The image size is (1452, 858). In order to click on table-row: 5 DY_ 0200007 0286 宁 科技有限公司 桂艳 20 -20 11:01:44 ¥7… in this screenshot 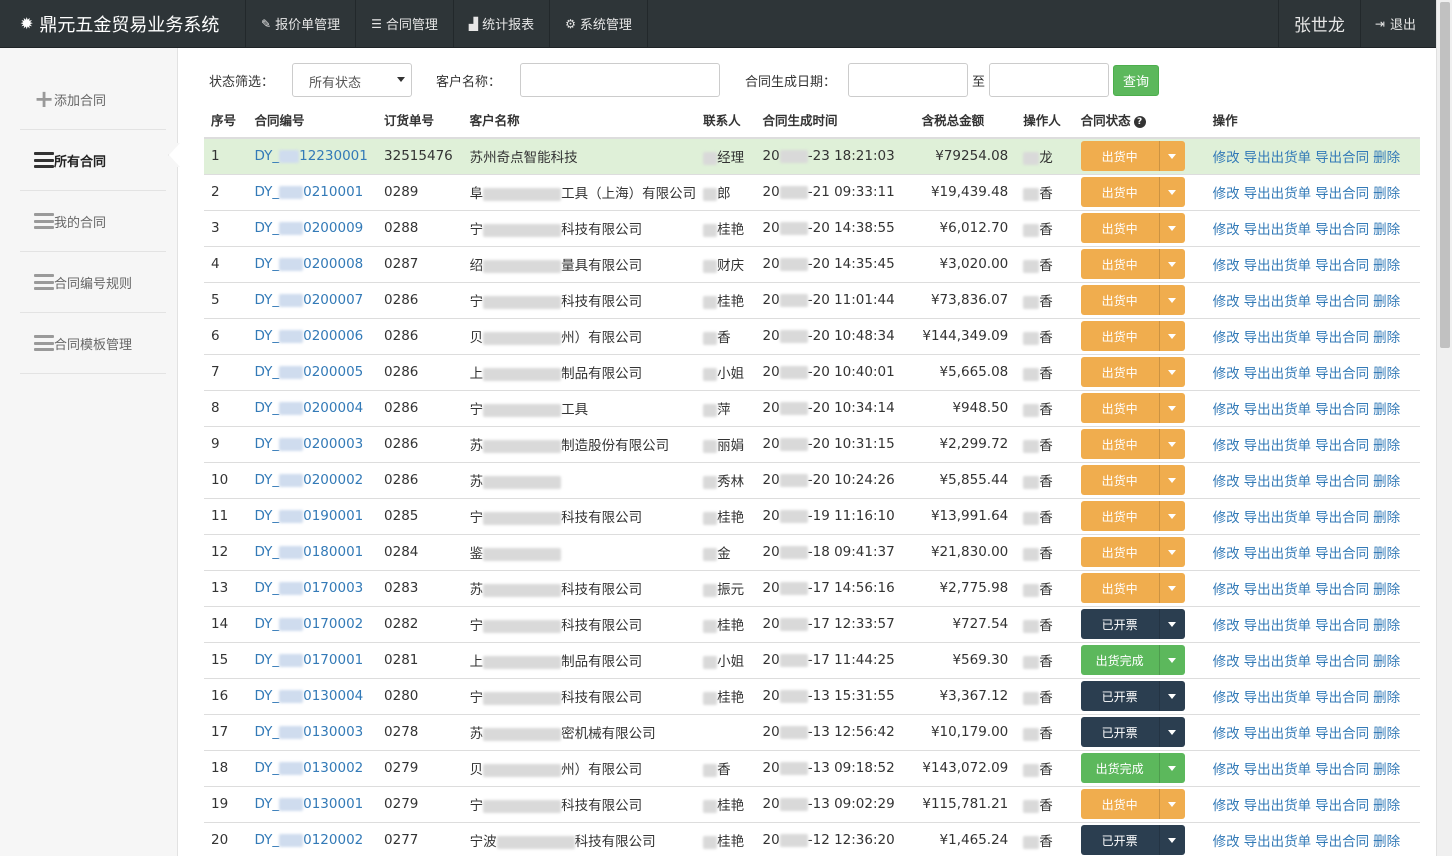, I will do `click(812, 299)`.